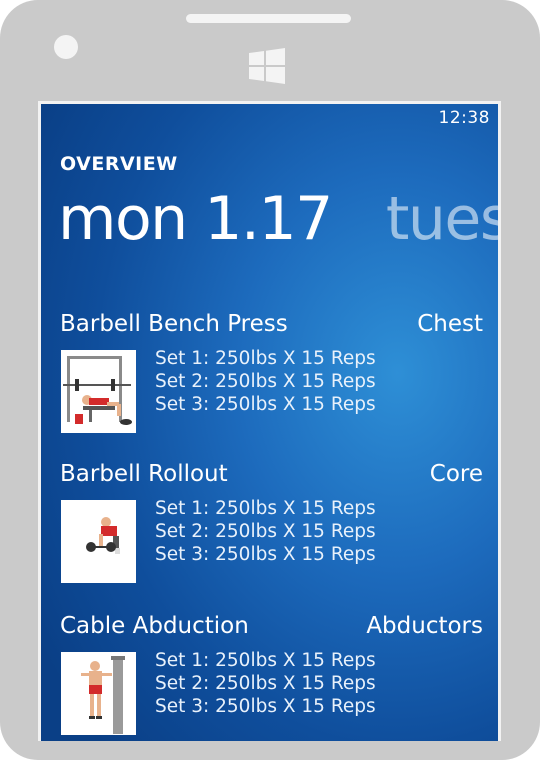  What do you see at coordinates (144, 474) in the screenshot?
I see `exercise-name: Barbell Rollout` at bounding box center [144, 474].